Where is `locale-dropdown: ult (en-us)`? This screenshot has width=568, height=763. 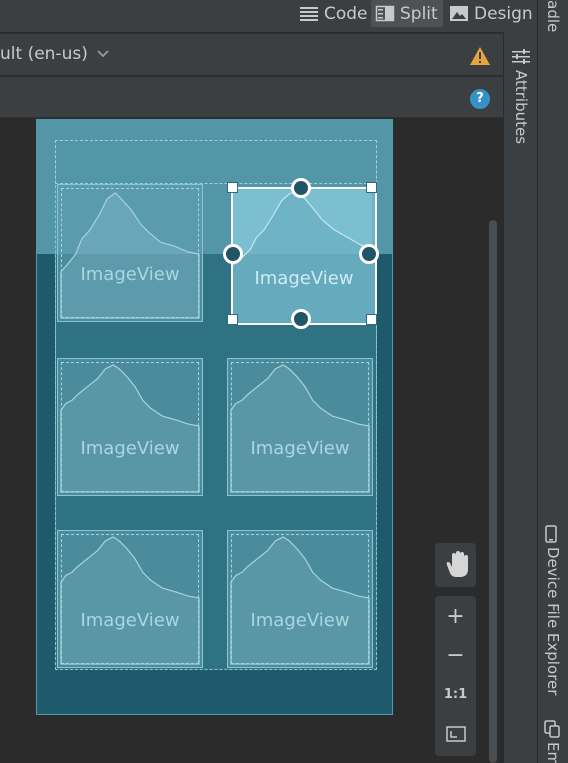 locale-dropdown: ult (en-us) is located at coordinates (54, 54).